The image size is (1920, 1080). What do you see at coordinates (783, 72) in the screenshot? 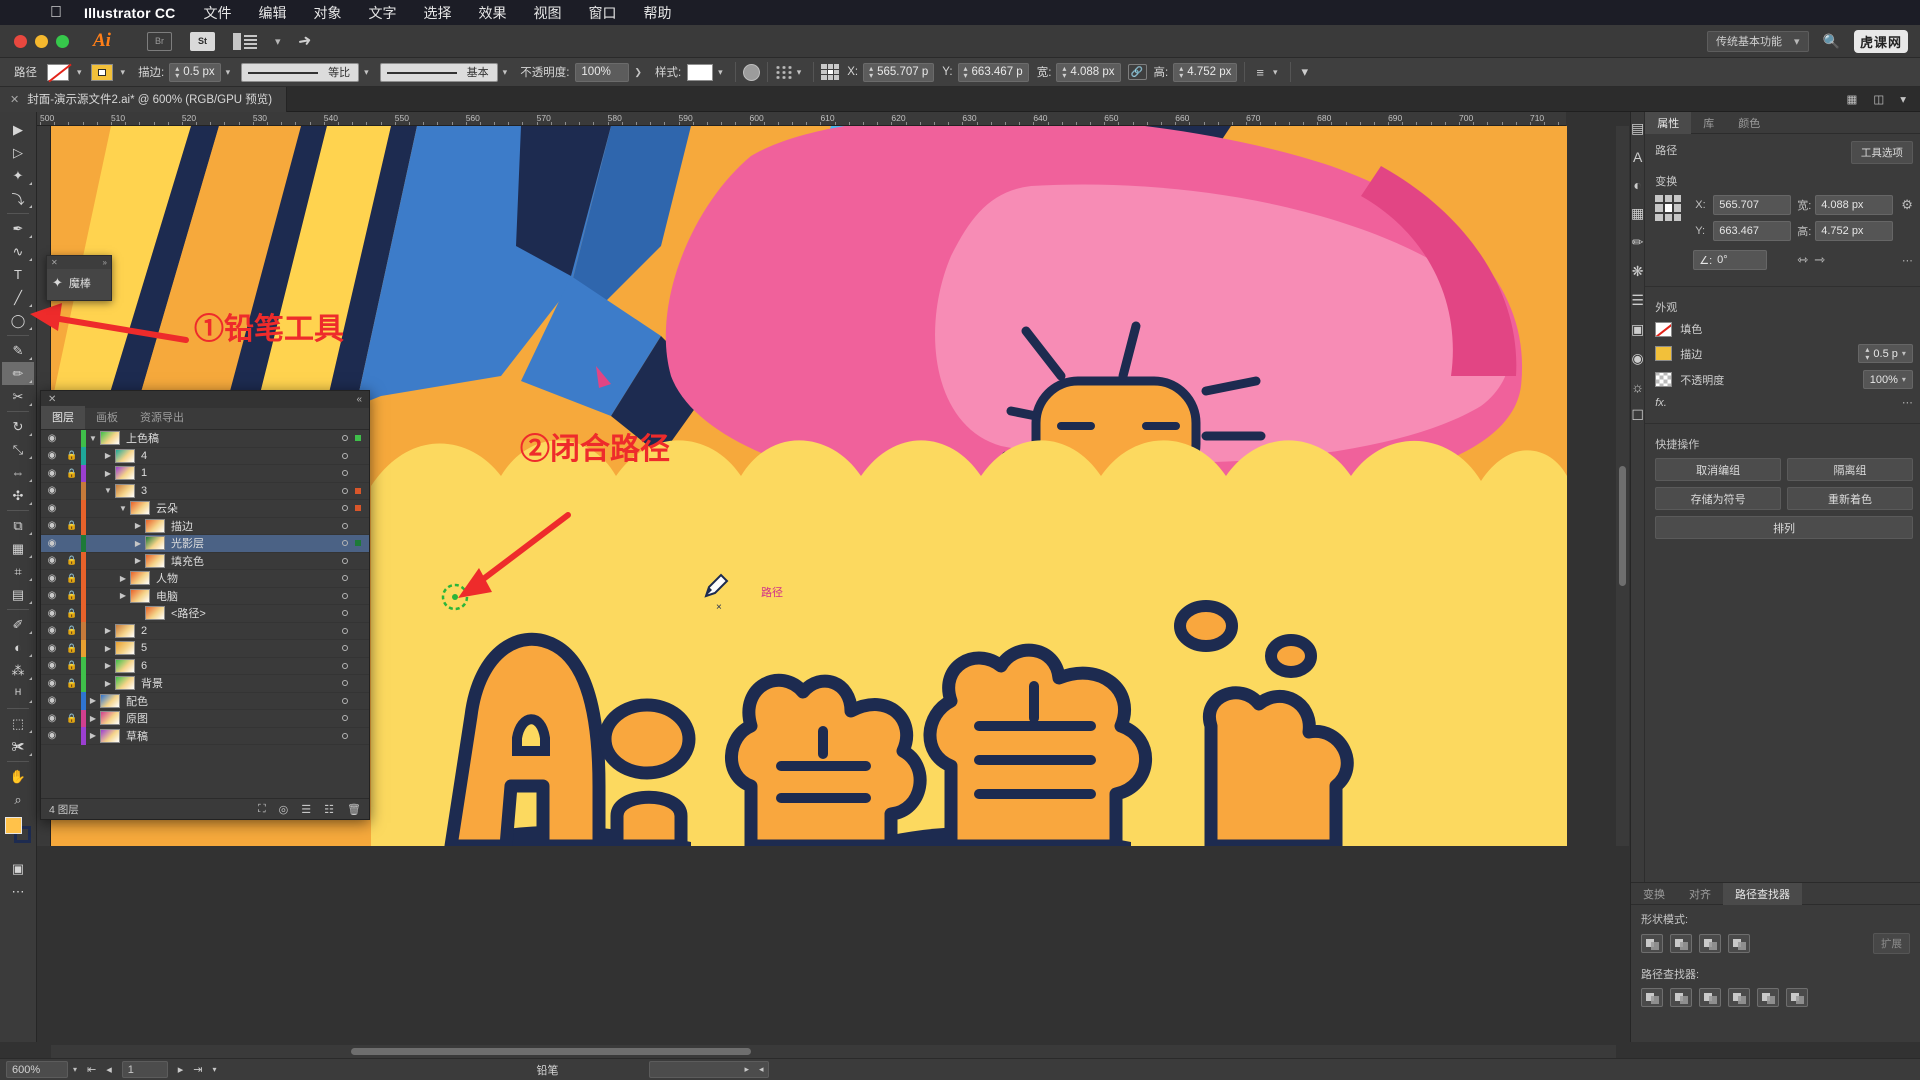
I see `transform-handles-icon` at bounding box center [783, 72].